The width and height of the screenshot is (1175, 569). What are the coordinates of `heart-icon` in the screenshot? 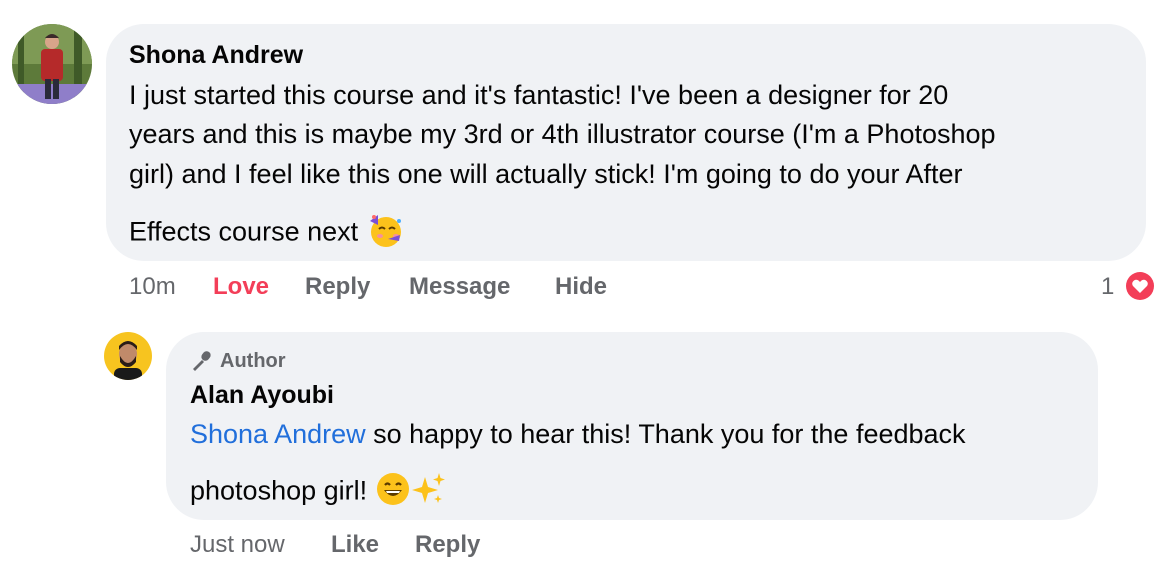 It's located at (1140, 286).